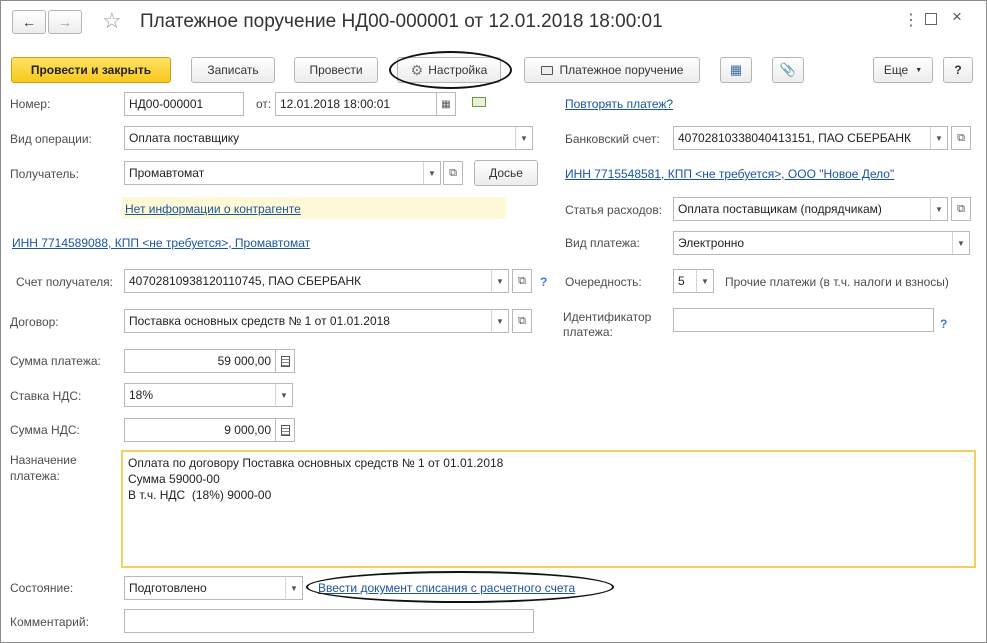  I want to click on repeat-payment-link: Повторять платеж?, so click(619, 104).